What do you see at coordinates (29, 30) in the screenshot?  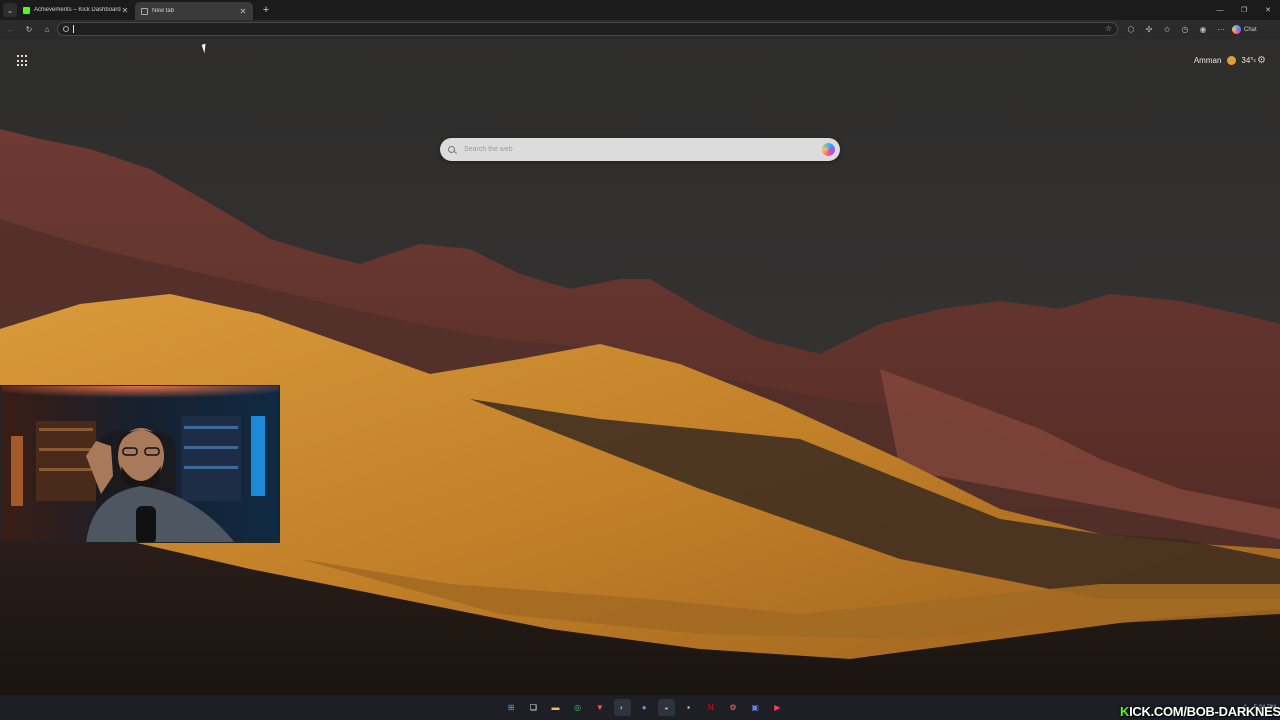 I see `refresh-icon: ↻` at bounding box center [29, 30].